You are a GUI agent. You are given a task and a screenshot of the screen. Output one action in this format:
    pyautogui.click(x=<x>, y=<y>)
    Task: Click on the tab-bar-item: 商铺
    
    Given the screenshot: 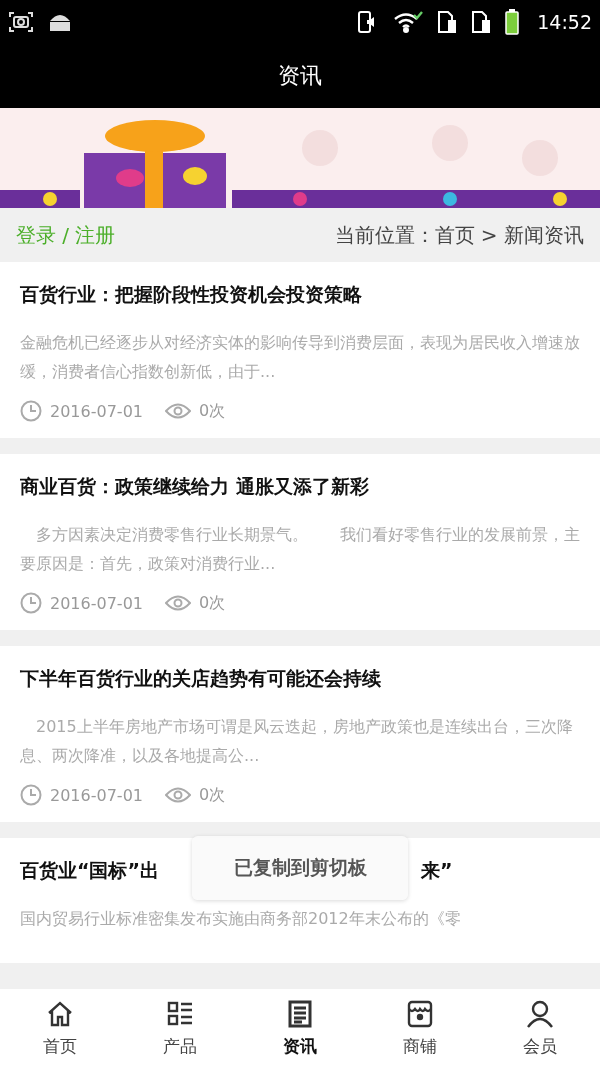 What is the action you would take?
    pyautogui.click(x=420, y=1028)
    